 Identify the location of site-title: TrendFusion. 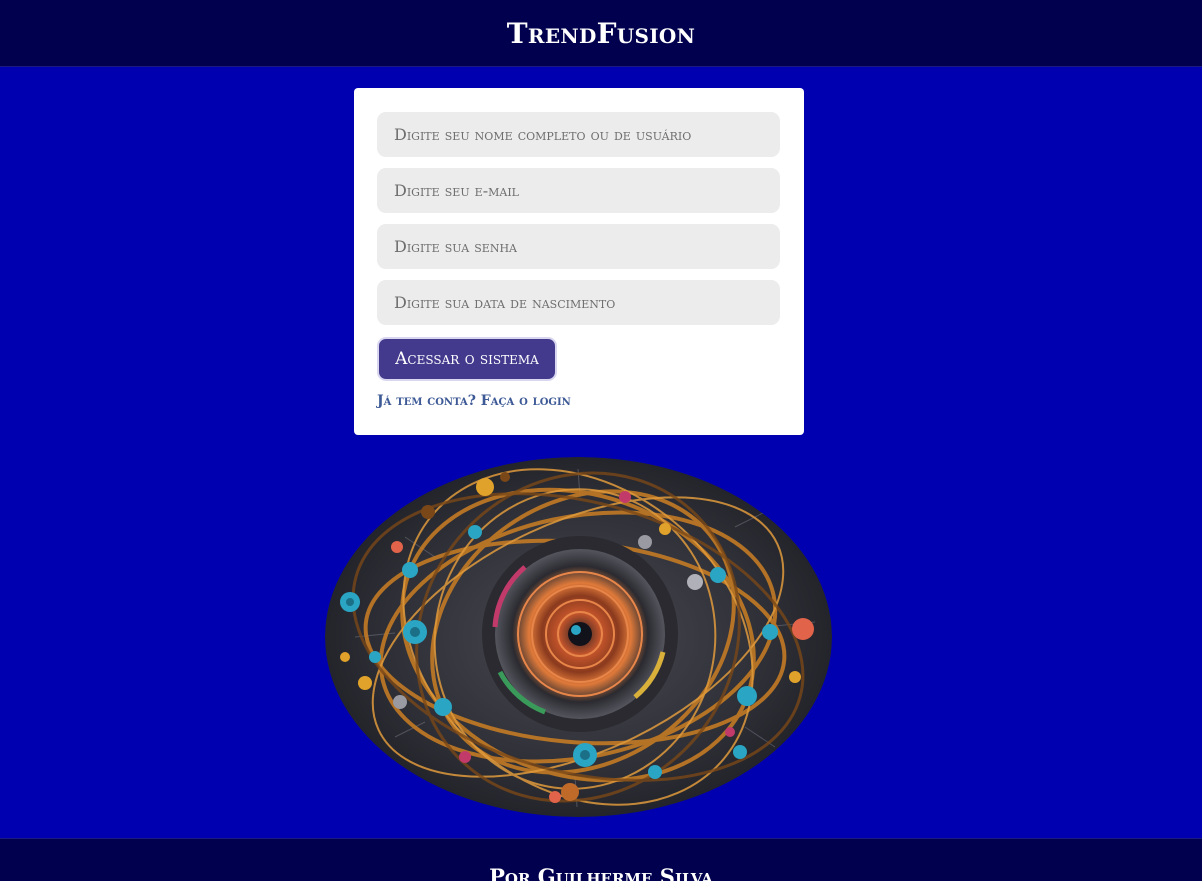
(601, 33).